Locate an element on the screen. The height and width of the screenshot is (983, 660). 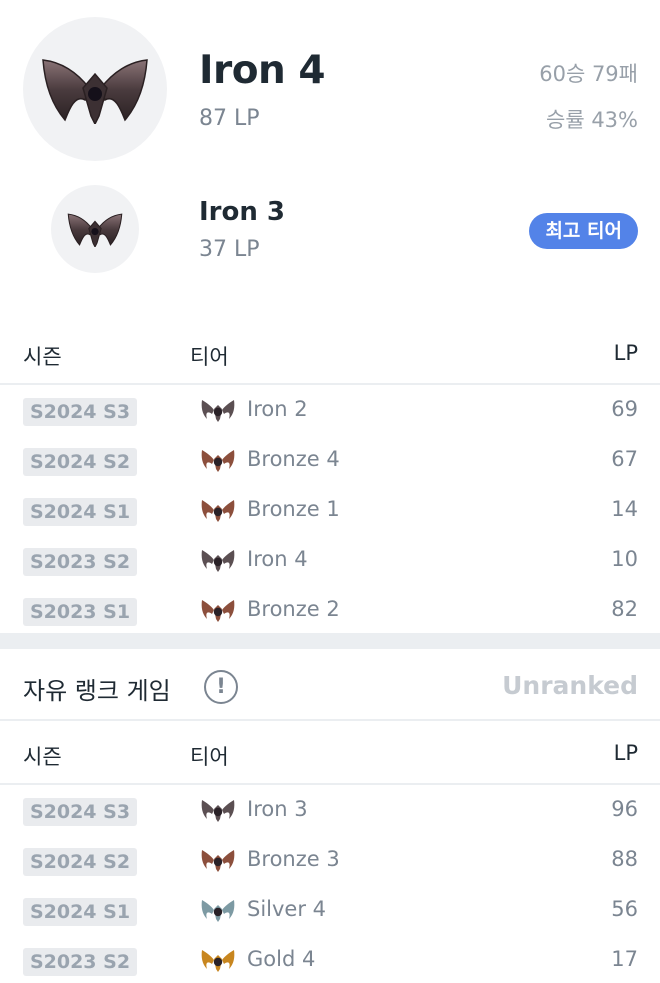
tier-lp: 96 is located at coordinates (624, 809).